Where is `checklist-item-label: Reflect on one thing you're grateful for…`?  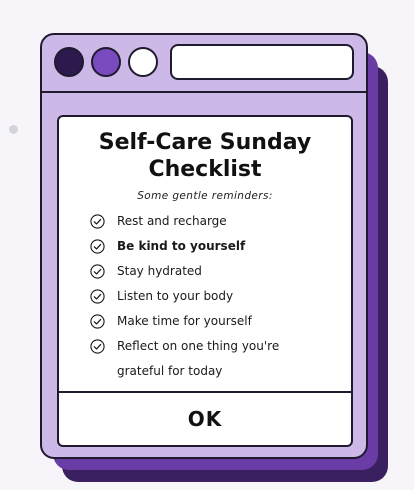 checklist-item-label: Reflect on one thing you're grateful for… is located at coordinates (198, 358).